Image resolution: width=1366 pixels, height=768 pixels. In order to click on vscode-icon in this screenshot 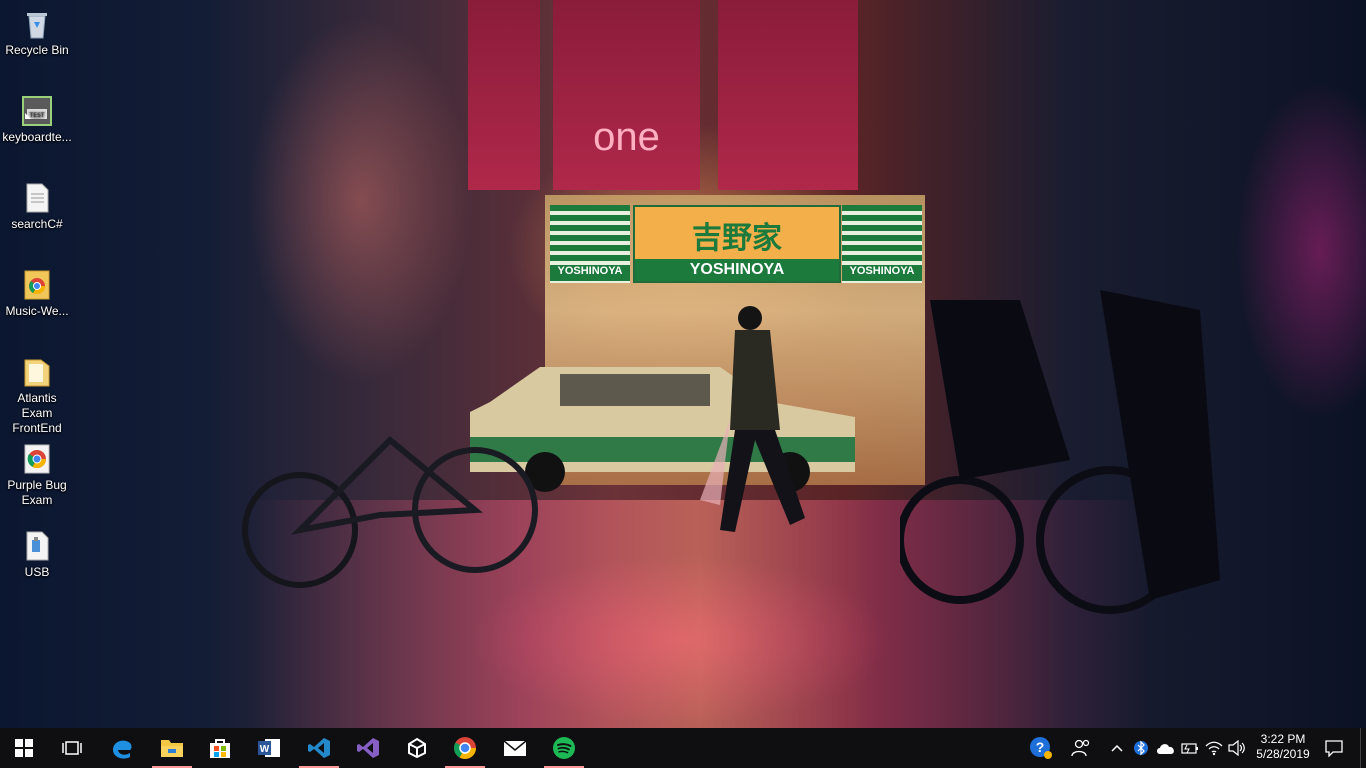, I will do `click(319, 748)`.